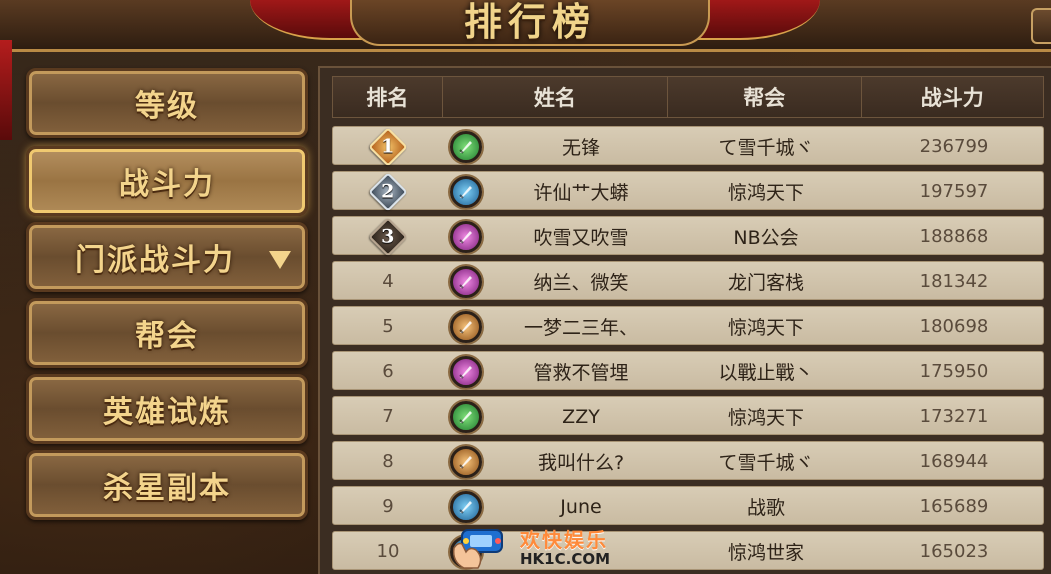  Describe the element at coordinates (766, 238) in the screenshot. I see `guild-cell: NB公会` at that location.